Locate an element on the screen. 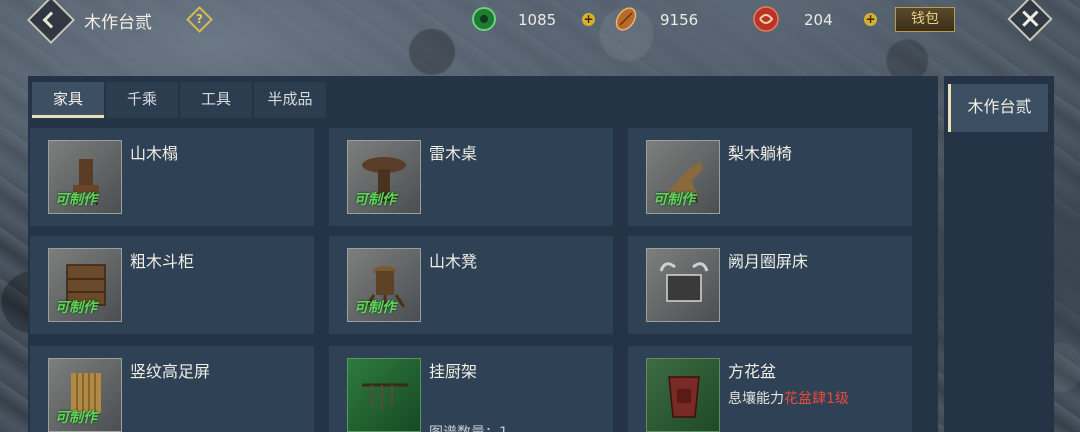  red-token-icon is located at coordinates (766, 19).